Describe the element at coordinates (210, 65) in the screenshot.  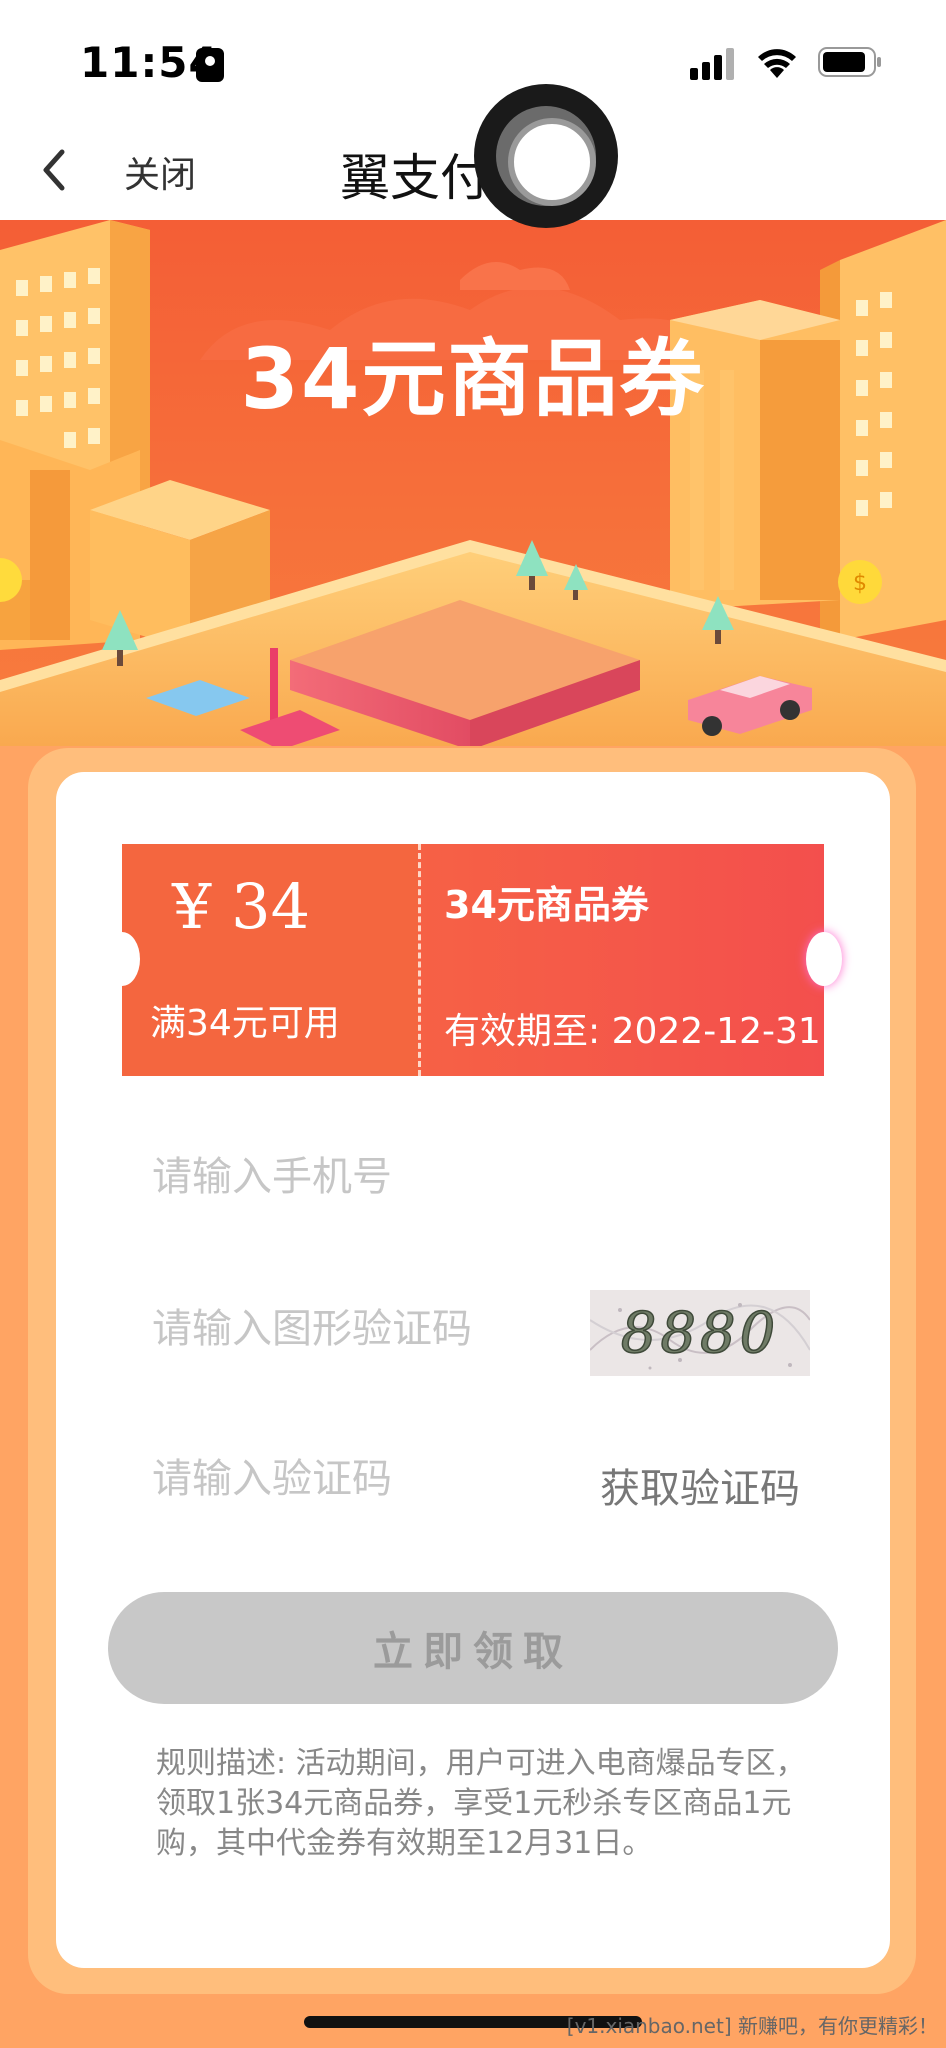
I see `portrait-lock-icon` at that location.